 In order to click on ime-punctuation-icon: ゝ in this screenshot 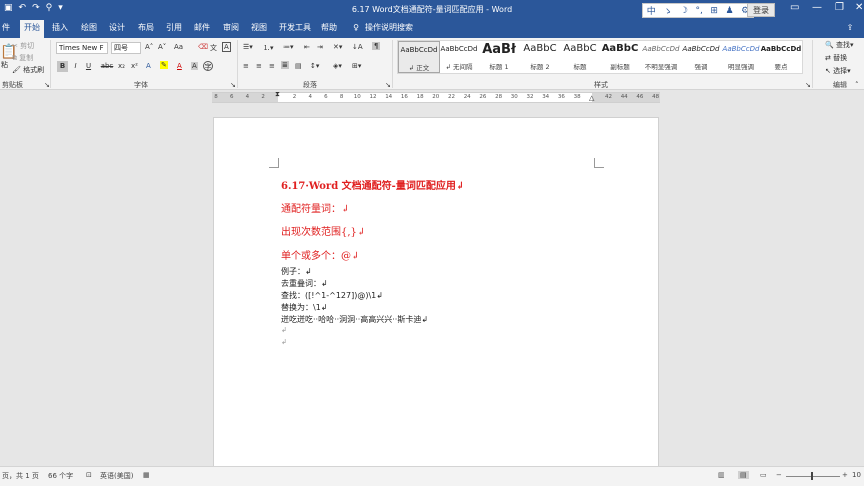, I will do `click(667, 10)`.